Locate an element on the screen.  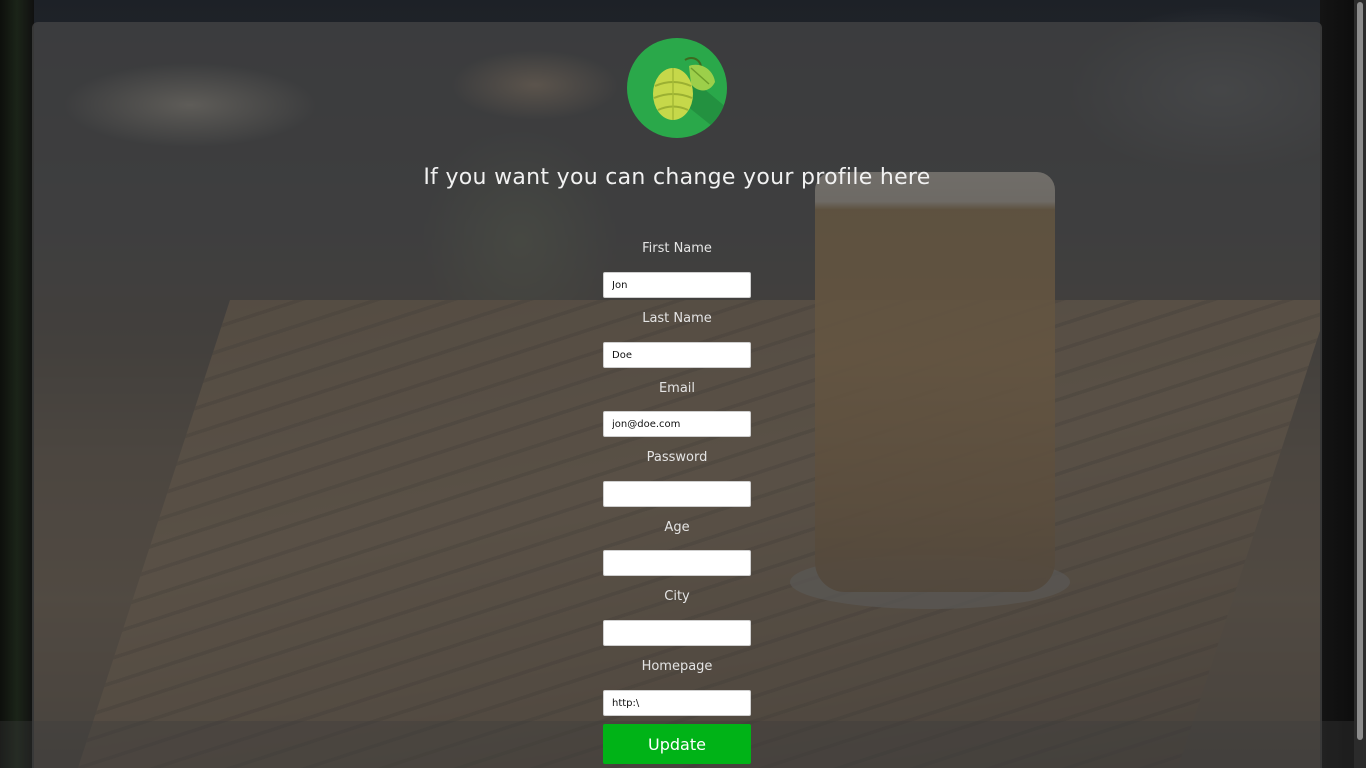
homepage-field: Homepage is located at coordinates (677, 687).